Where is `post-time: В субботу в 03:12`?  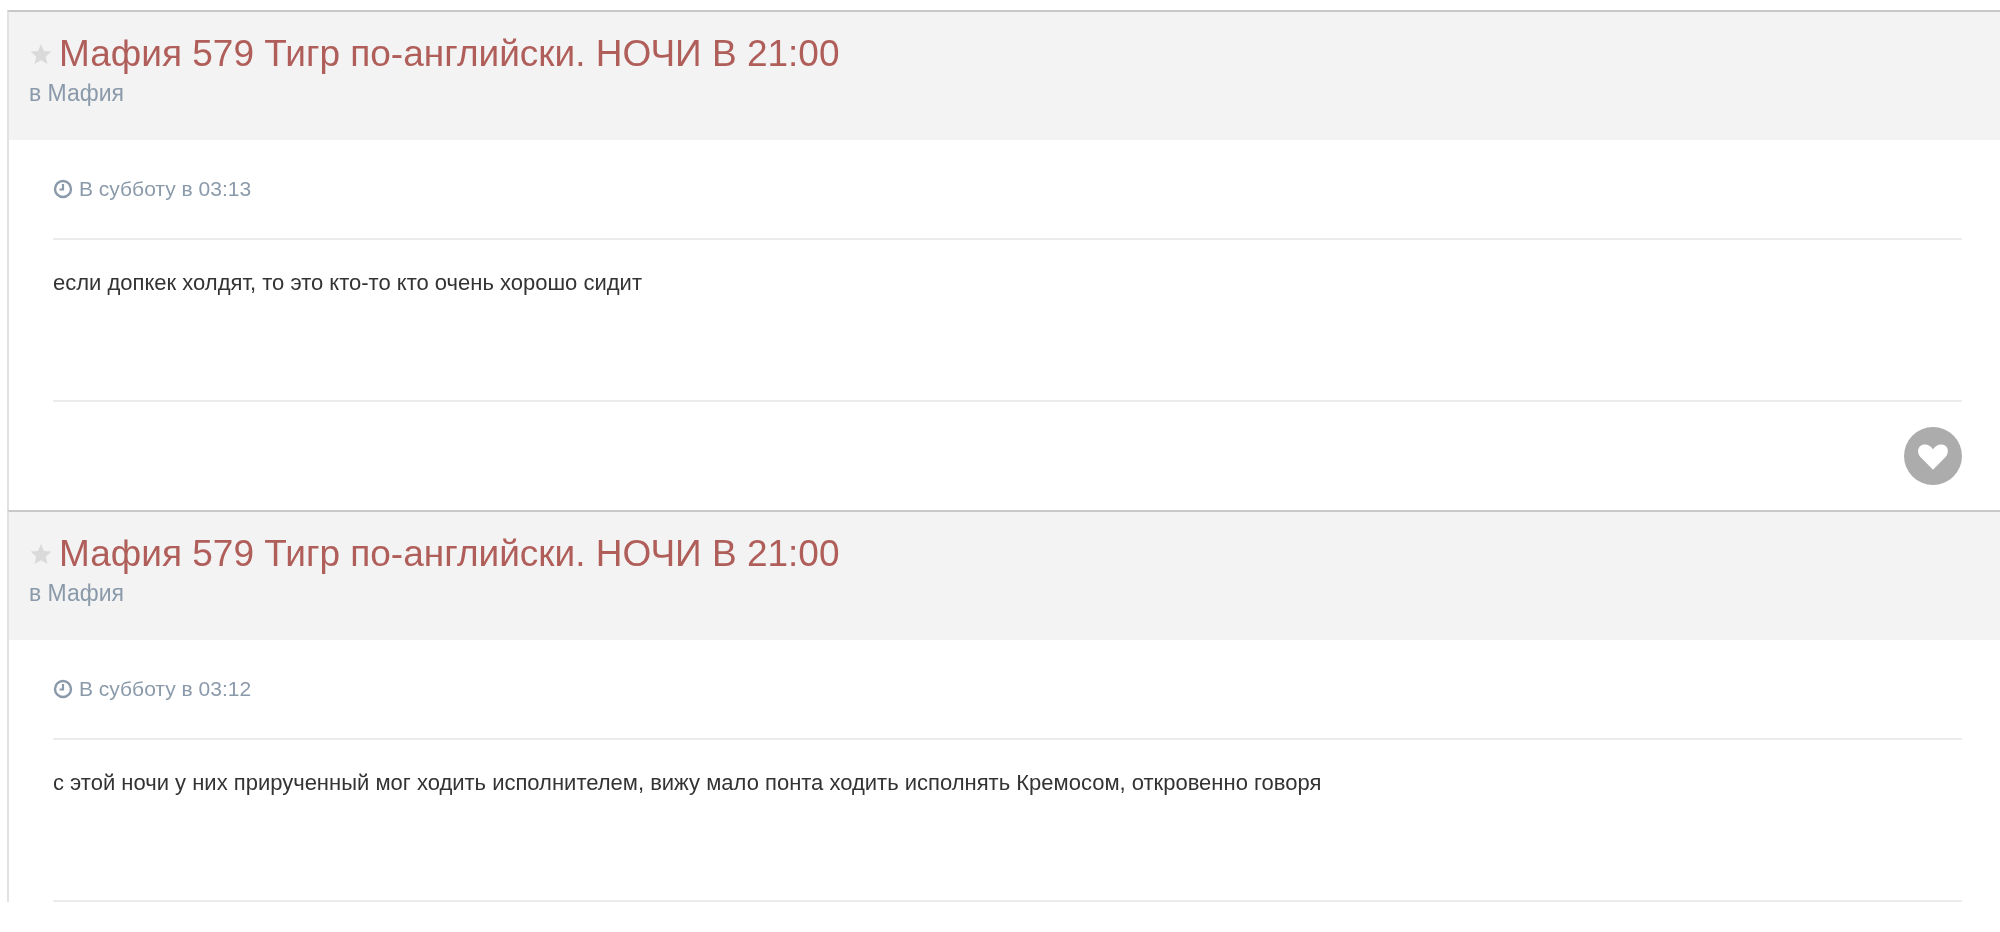
post-time: В субботу в 03:12 is located at coordinates (165, 689).